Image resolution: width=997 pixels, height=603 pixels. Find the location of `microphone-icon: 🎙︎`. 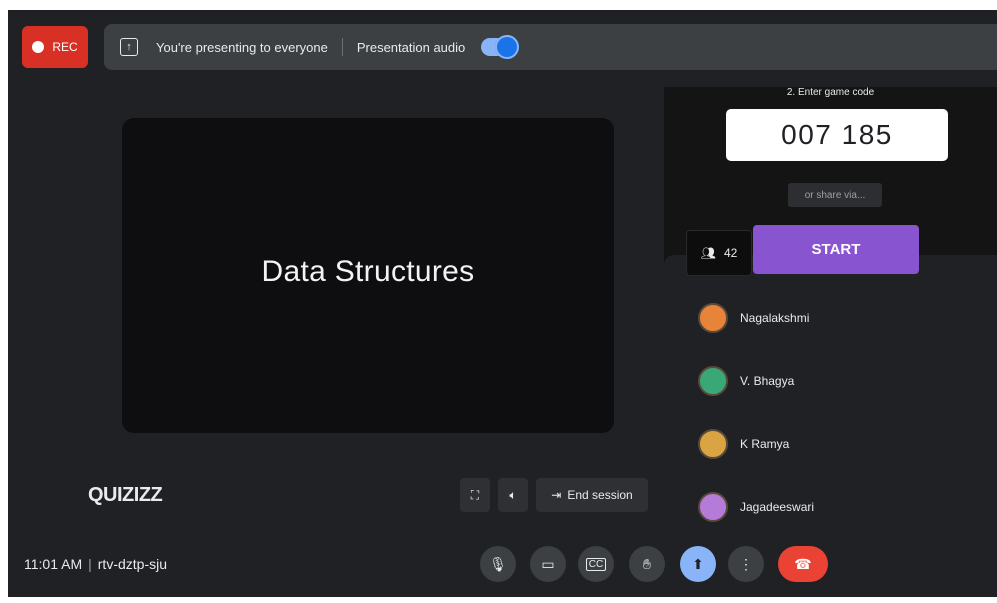

microphone-icon: 🎙︎ is located at coordinates (498, 563).